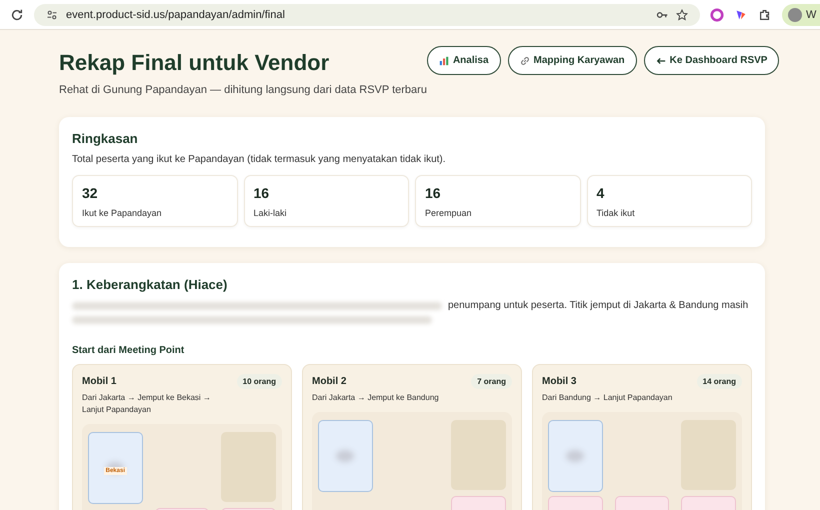  Describe the element at coordinates (129, 350) in the screenshot. I see `subsection-title: Start dari Meeting Point` at that location.